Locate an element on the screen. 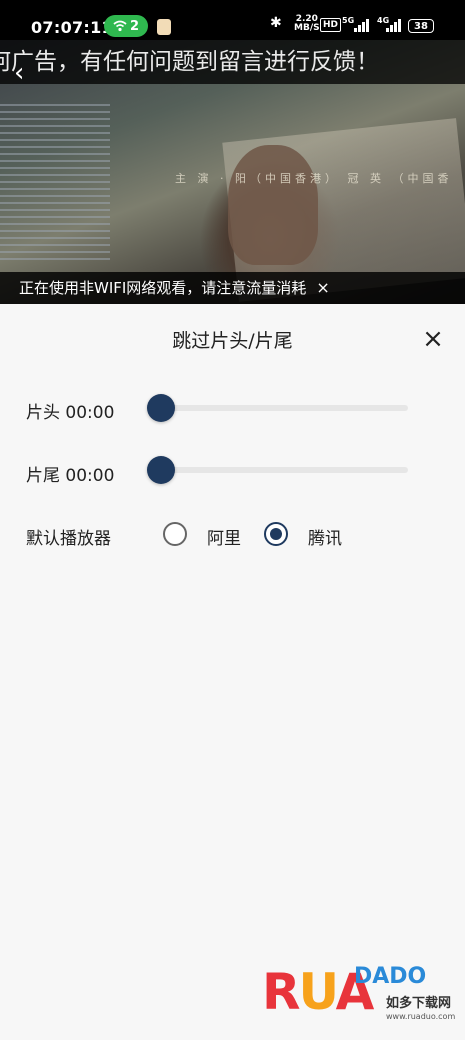 This screenshot has width=465, height=1040. video-embedded-caption: 主 演 · 阳（中国香港） 冠 英 （中国香 is located at coordinates (314, 178).